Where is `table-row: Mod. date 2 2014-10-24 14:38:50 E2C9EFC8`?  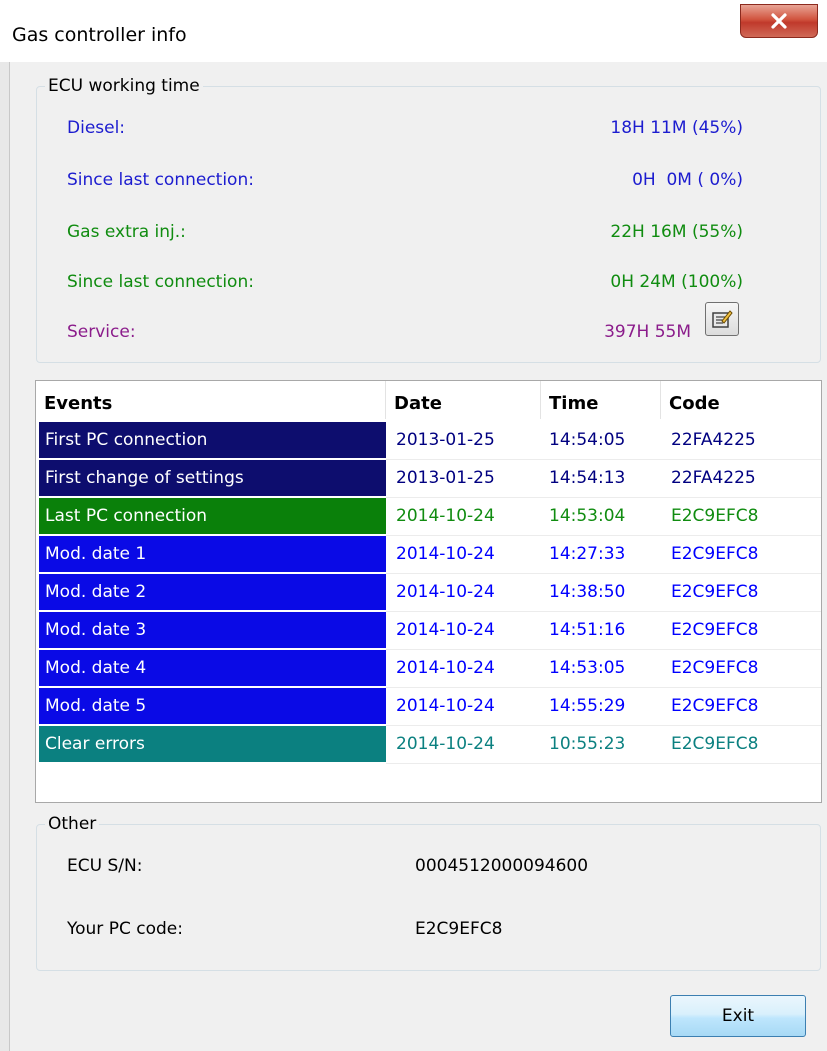
table-row: Mod. date 2 2014-10-24 14:38:50 E2C9EFC8 is located at coordinates (427, 592).